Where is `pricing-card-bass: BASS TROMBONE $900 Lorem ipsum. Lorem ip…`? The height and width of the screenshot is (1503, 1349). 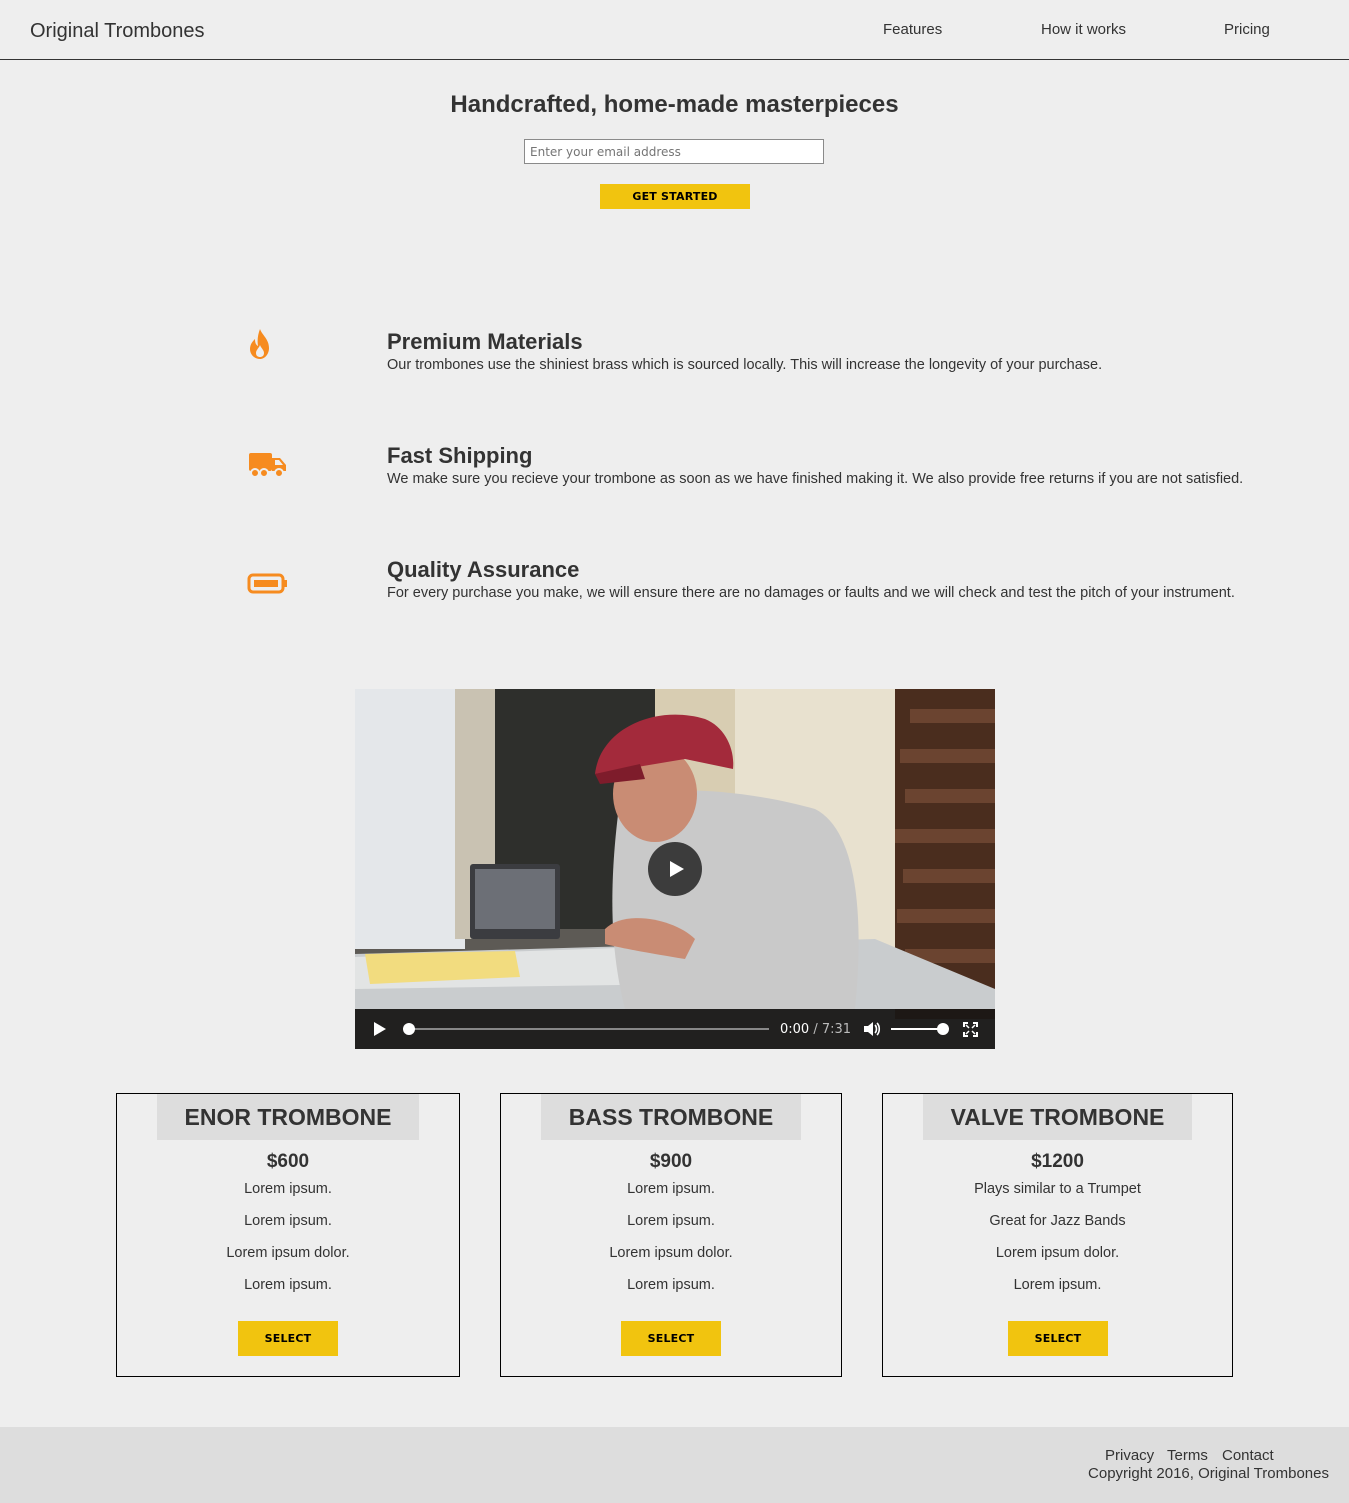
pricing-card-bass: BASS TROMBONE $900 Lorem ipsum. Lorem ip… is located at coordinates (671, 1235).